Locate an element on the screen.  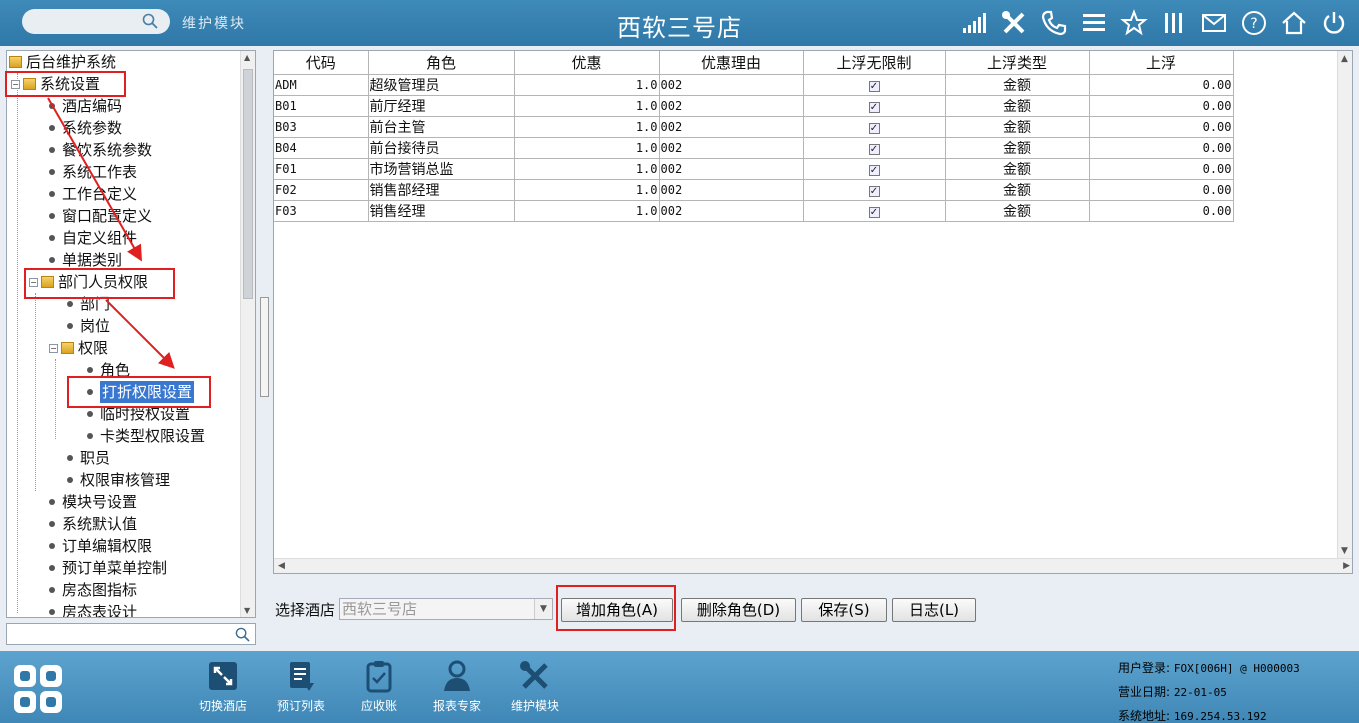
power-button is located at coordinates (1334, 23).